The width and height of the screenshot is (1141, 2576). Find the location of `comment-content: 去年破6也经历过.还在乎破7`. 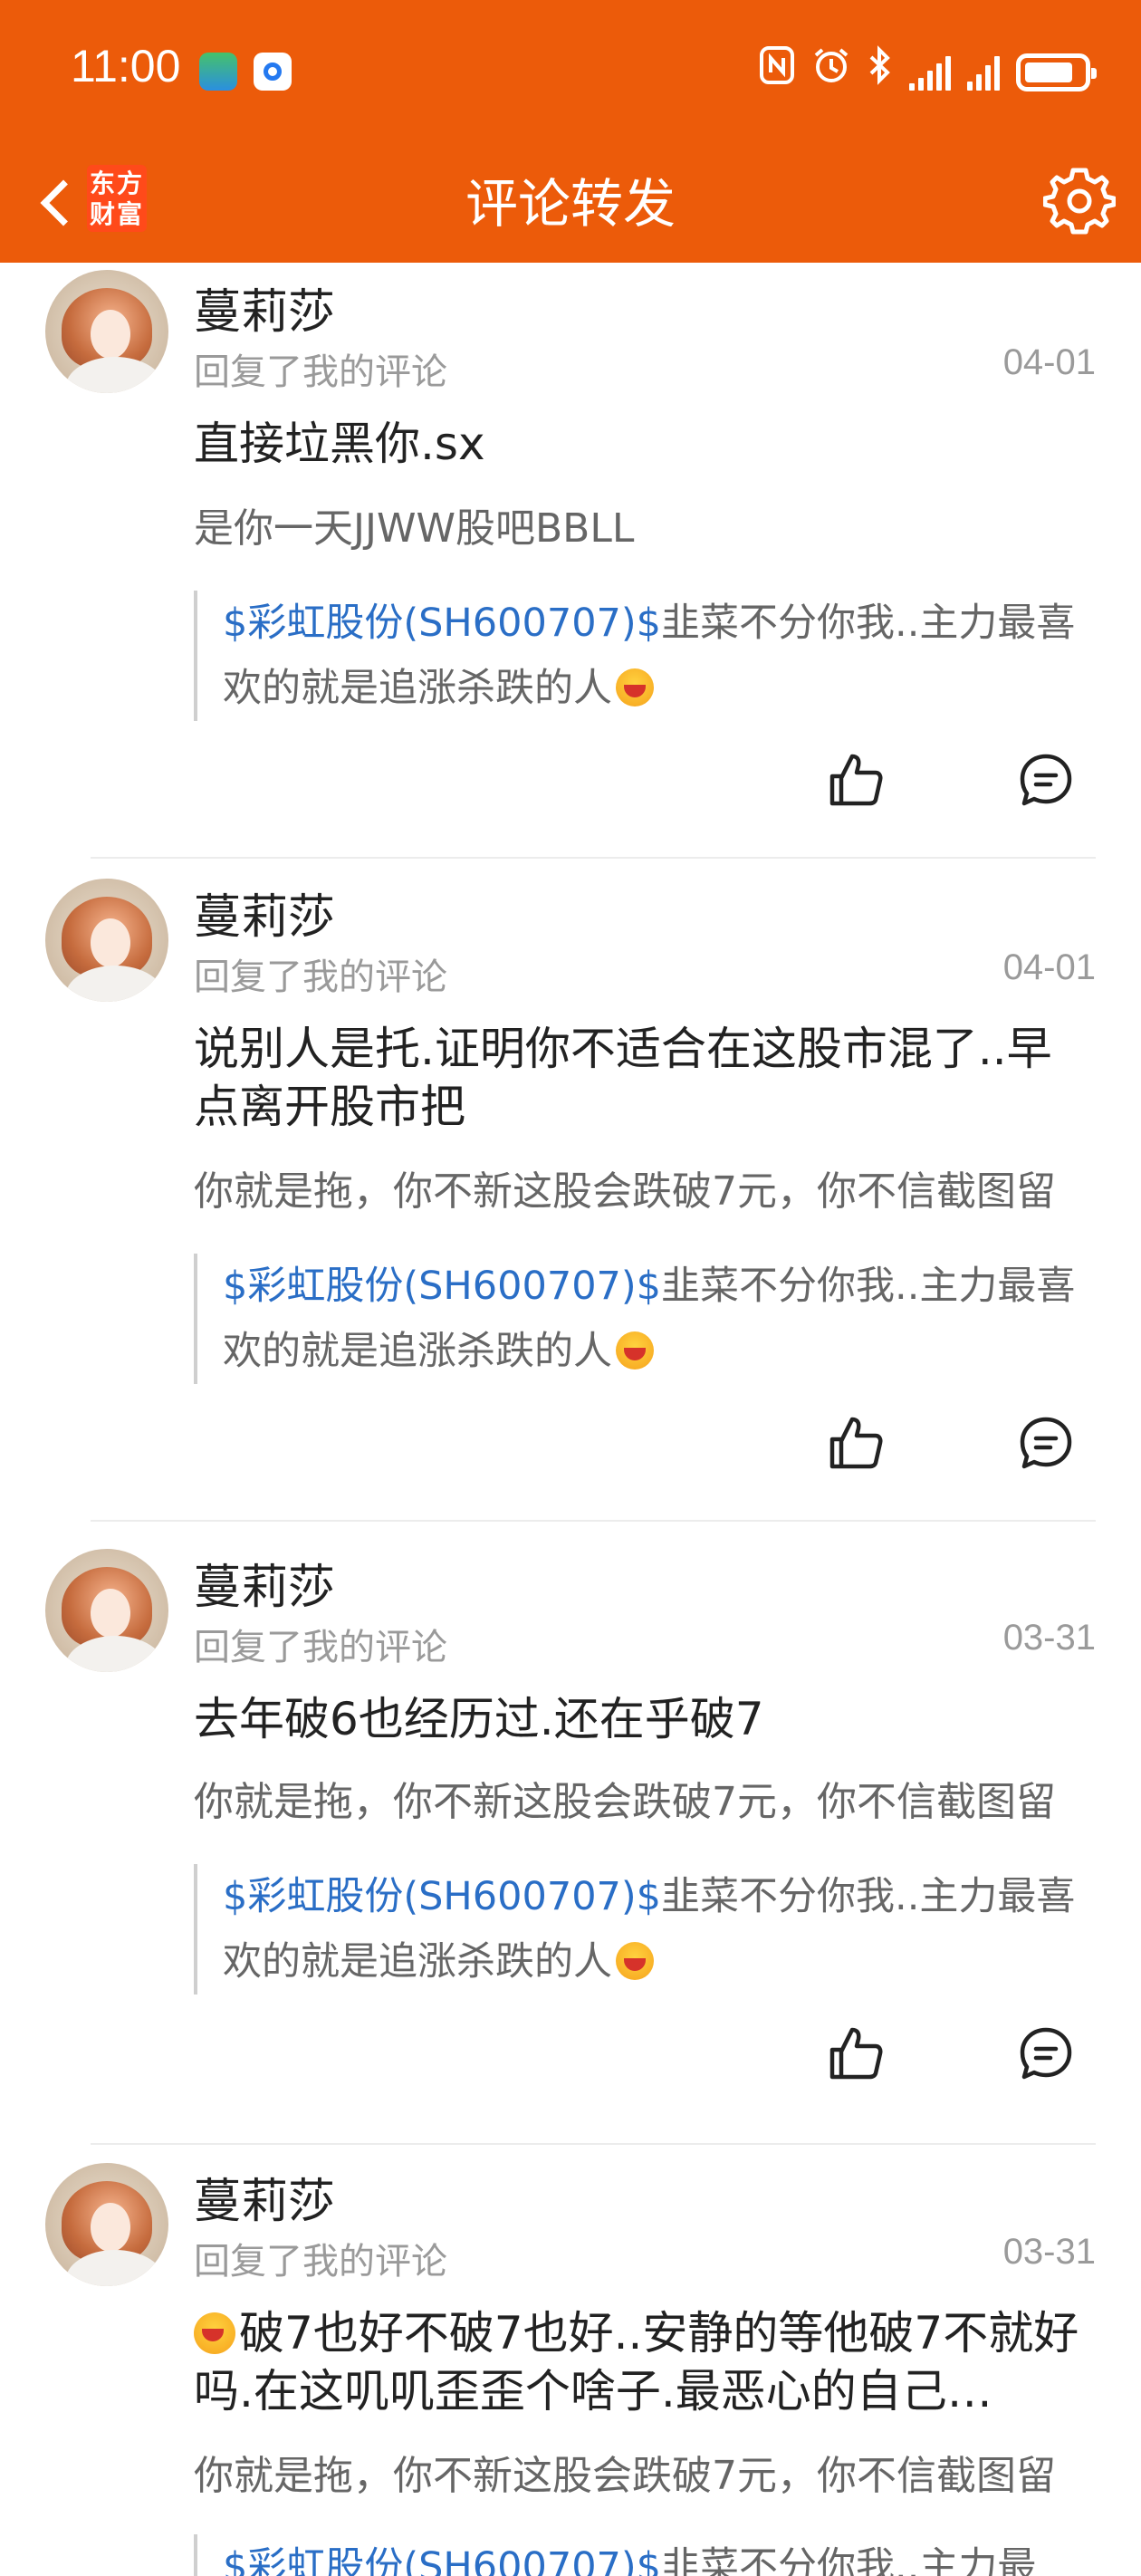

comment-content: 去年破6也经历过.还在乎破7 is located at coordinates (646, 1719).